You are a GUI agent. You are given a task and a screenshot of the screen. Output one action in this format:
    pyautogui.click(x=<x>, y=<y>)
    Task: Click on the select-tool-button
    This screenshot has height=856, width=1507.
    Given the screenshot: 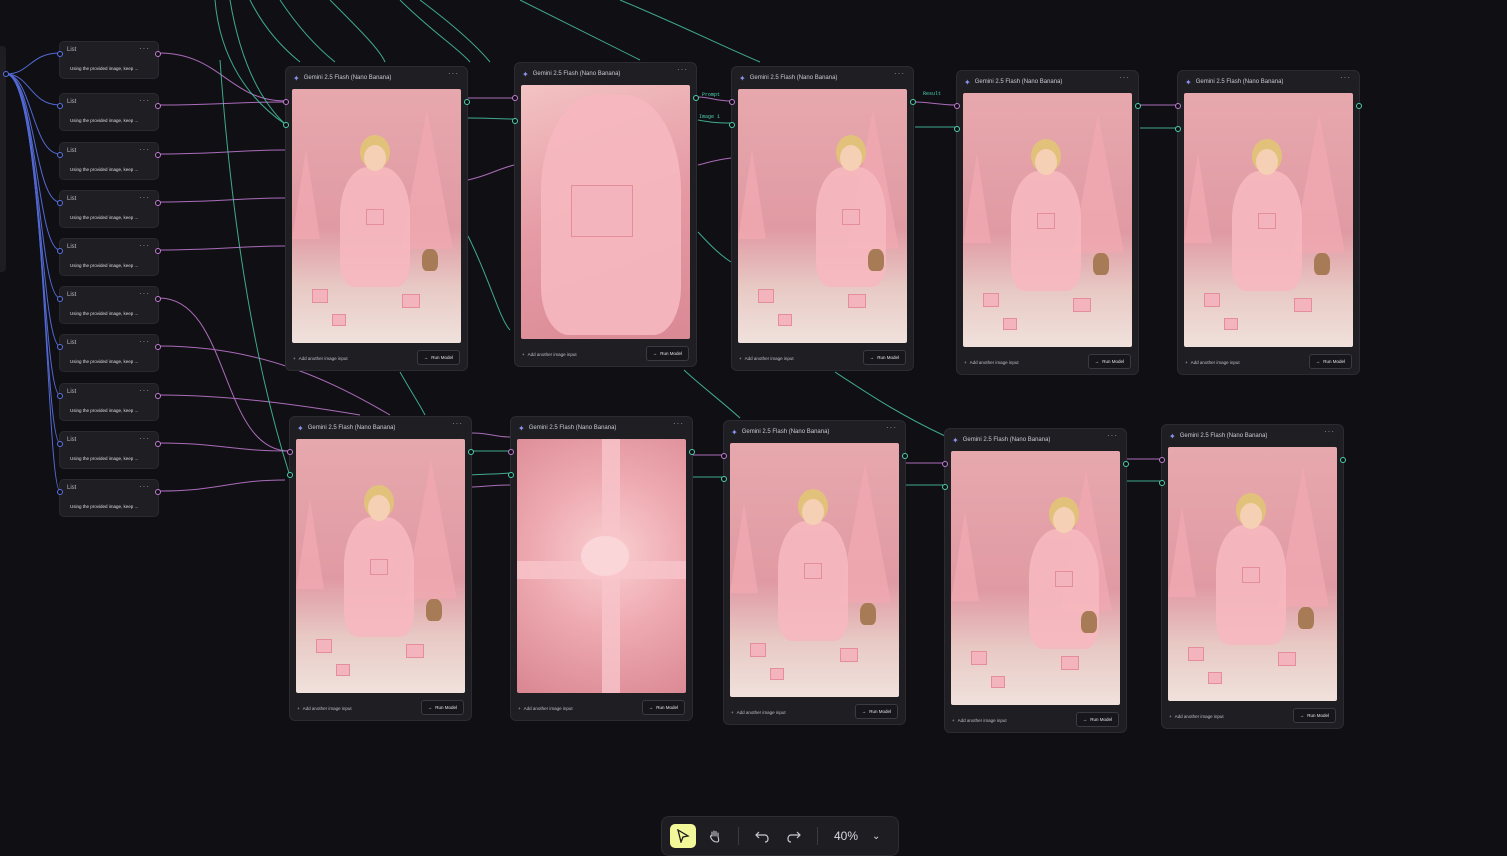 What is the action you would take?
    pyautogui.click(x=683, y=836)
    